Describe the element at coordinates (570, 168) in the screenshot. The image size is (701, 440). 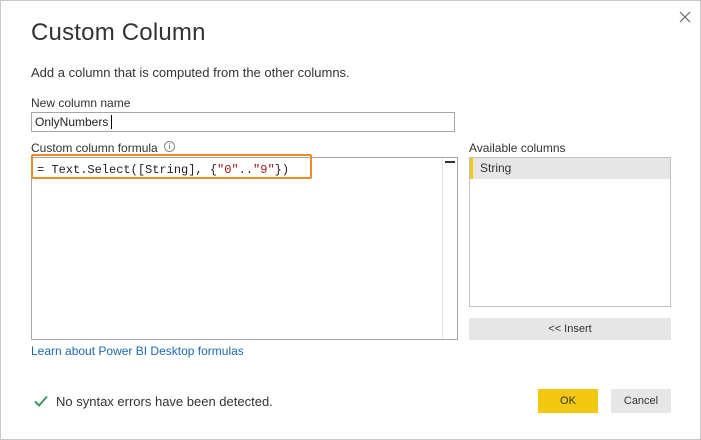
I see `available-column-item: String` at that location.